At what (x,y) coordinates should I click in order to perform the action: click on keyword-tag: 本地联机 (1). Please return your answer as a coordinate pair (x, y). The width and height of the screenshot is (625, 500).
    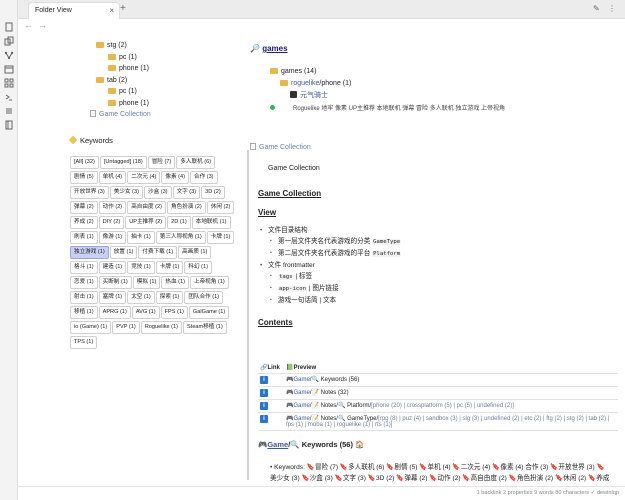
    Looking at the image, I should click on (211, 222).